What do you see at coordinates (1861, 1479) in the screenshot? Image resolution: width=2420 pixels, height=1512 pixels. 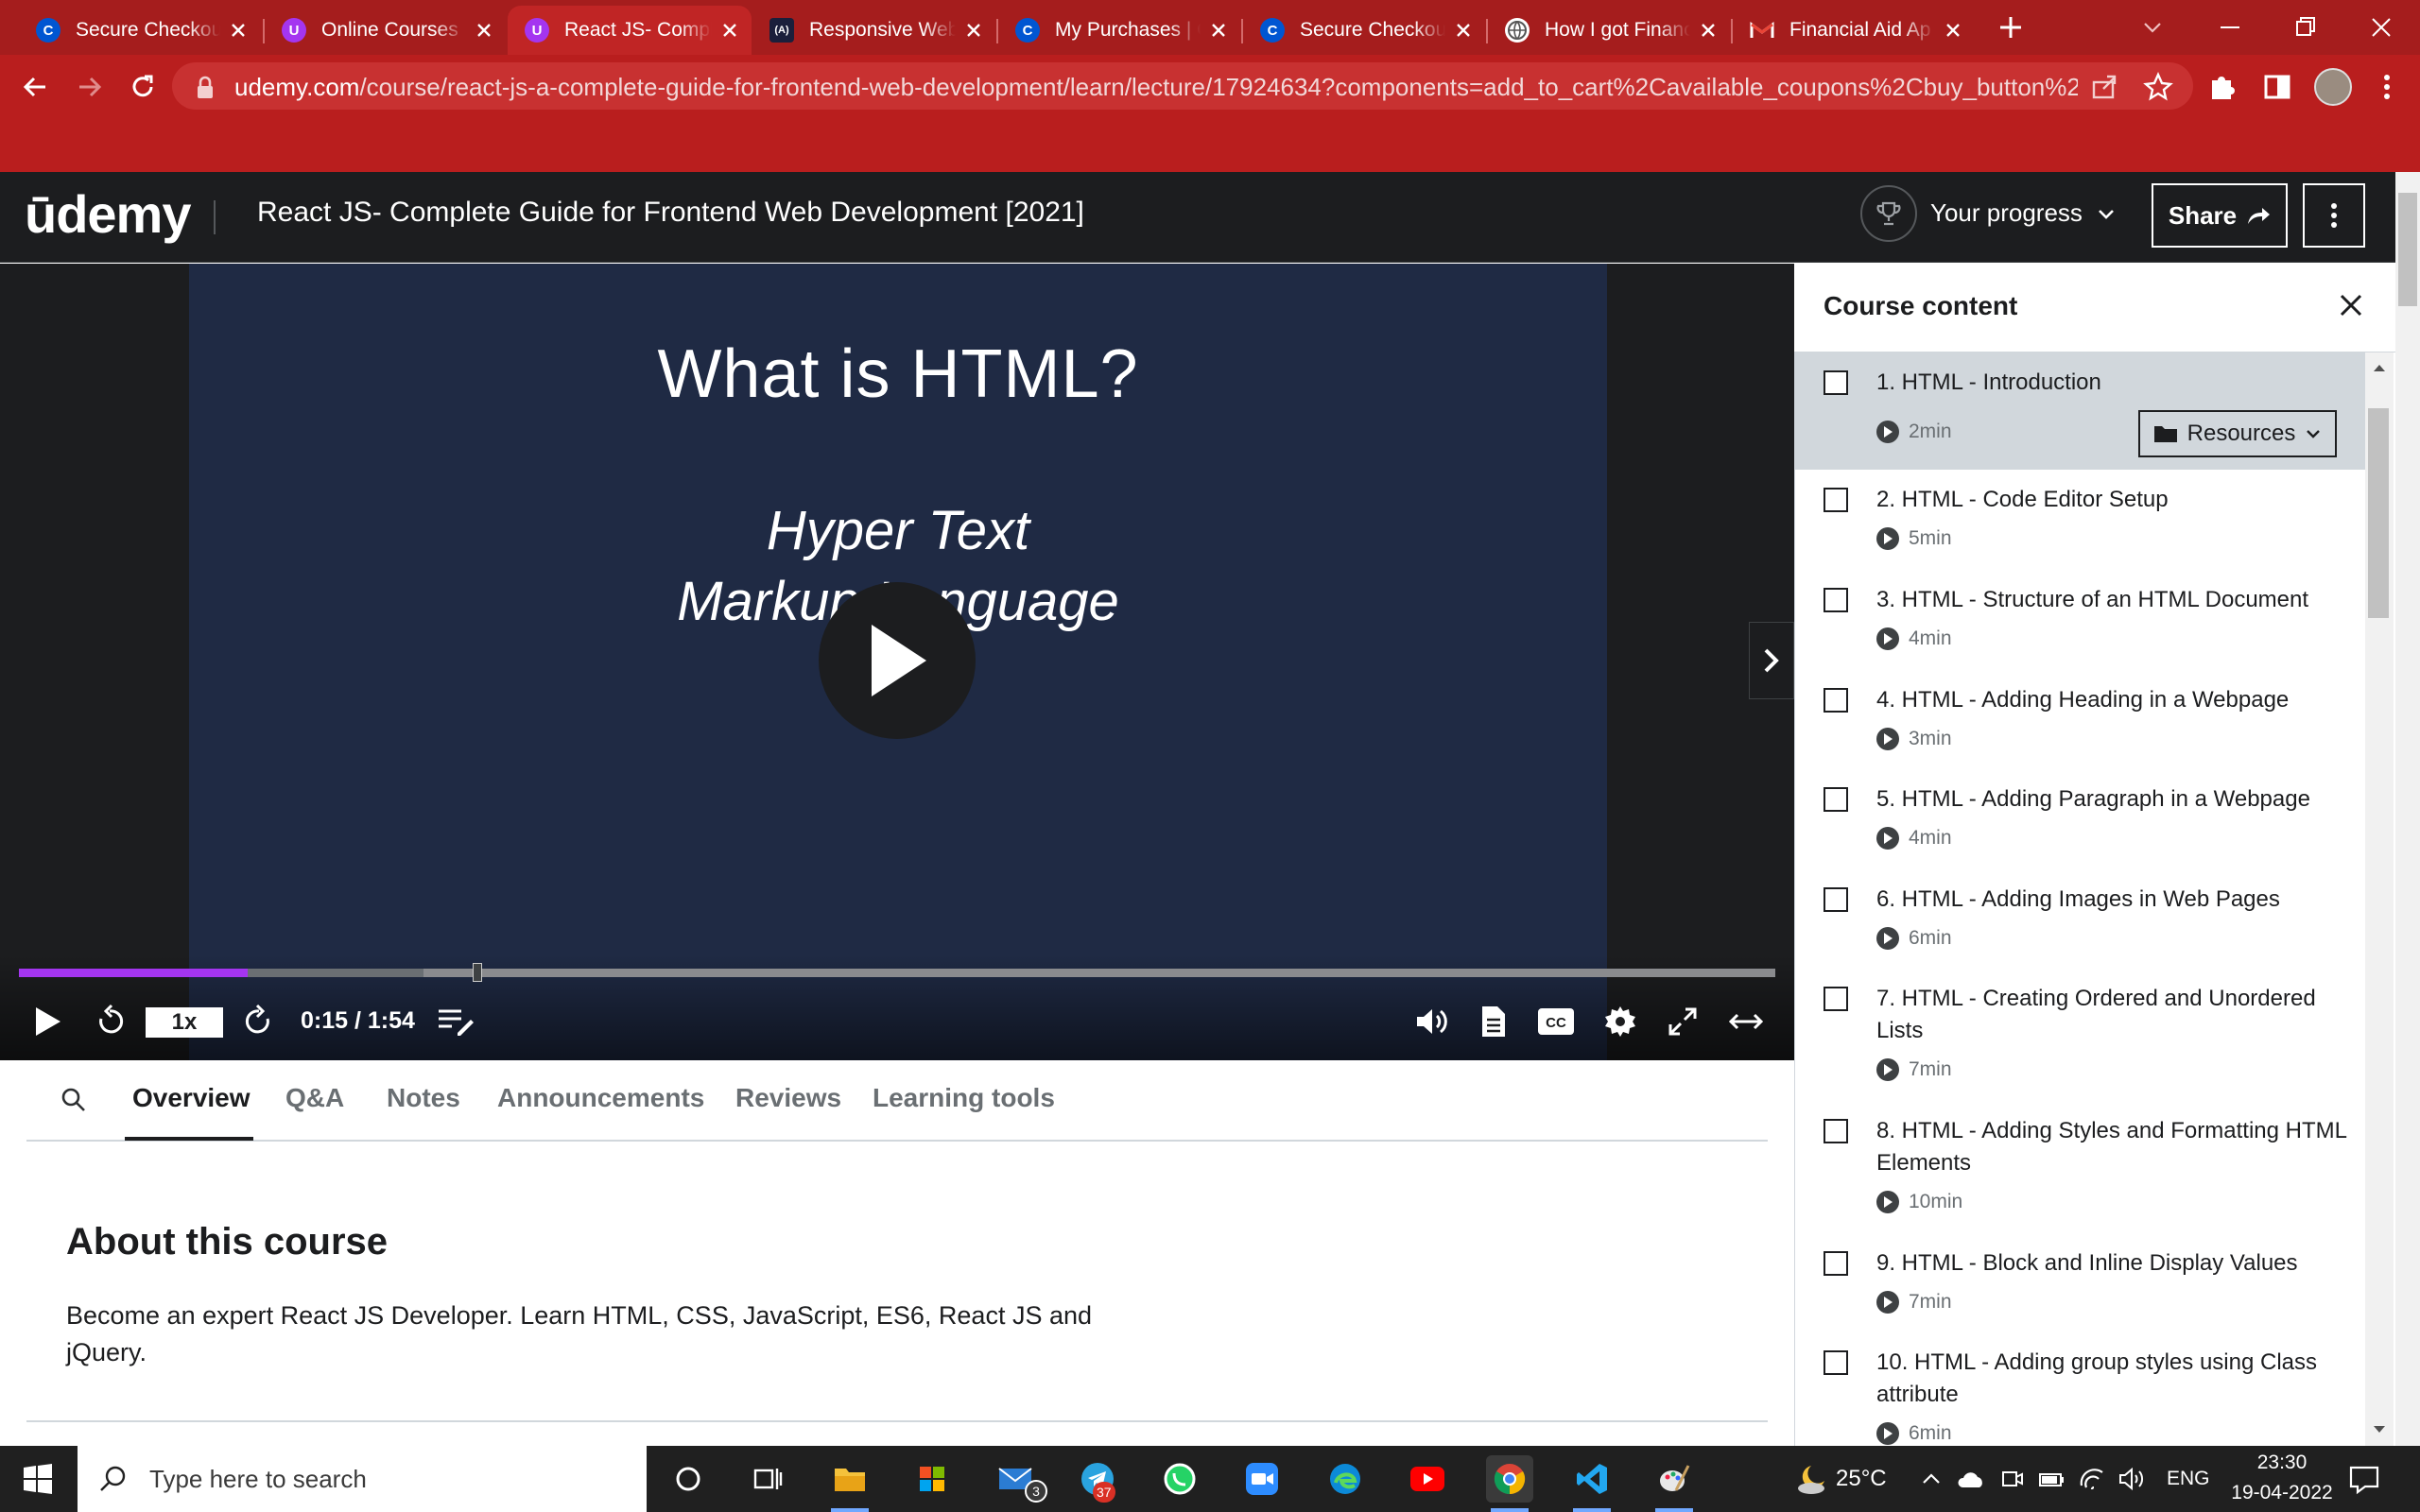 I see `temperature: 25°C` at bounding box center [1861, 1479].